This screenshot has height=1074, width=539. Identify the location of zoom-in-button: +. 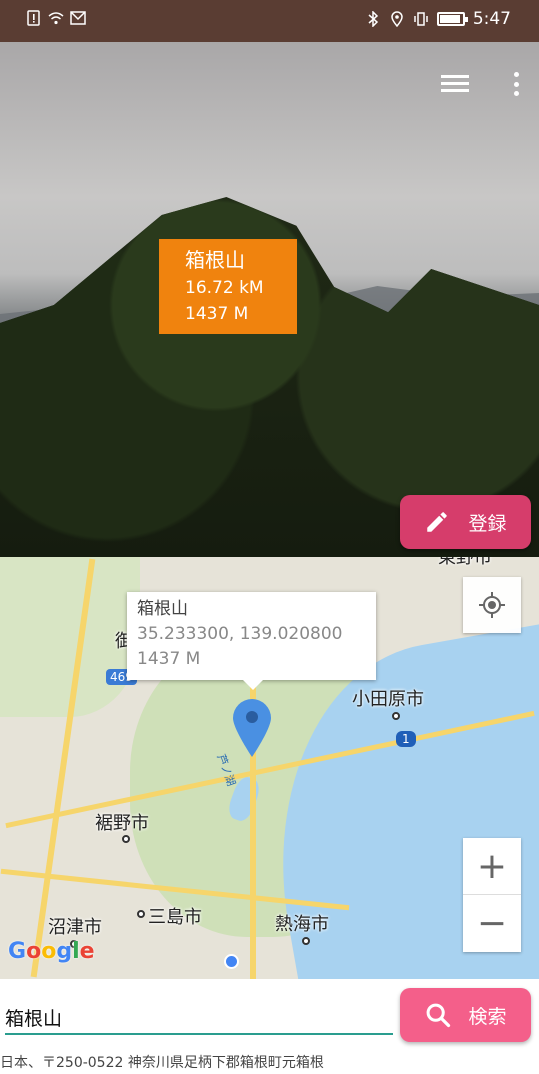
(492, 866).